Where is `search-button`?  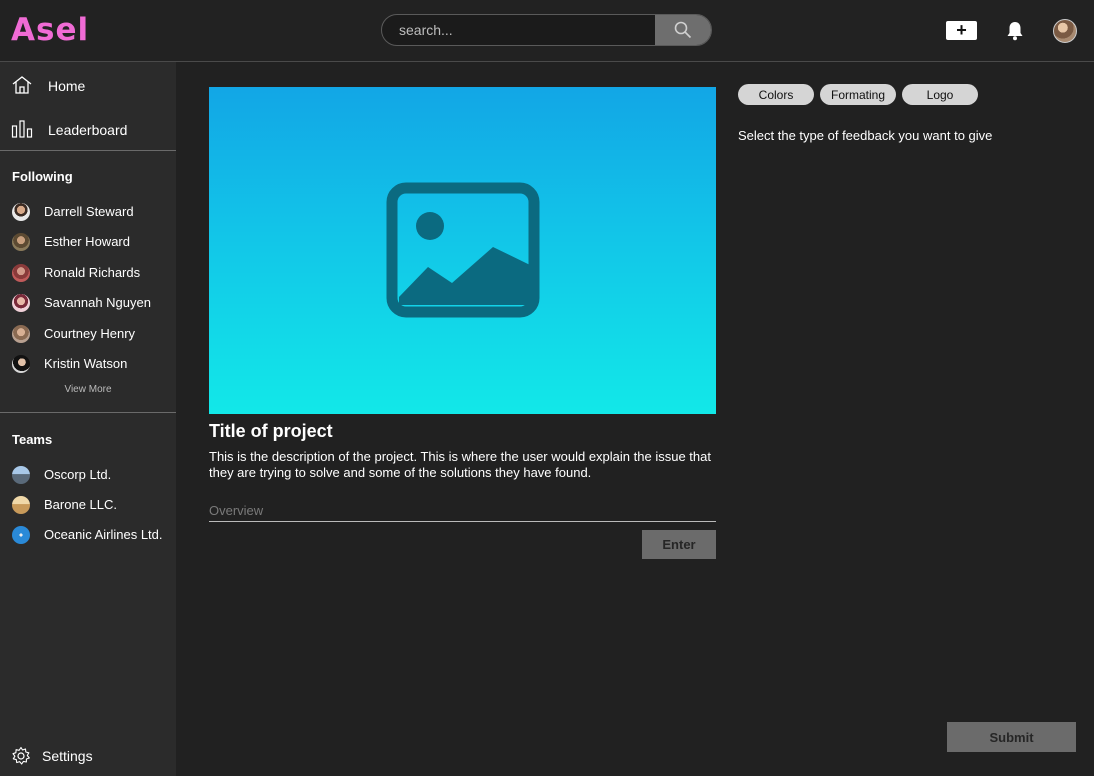
search-button is located at coordinates (683, 30).